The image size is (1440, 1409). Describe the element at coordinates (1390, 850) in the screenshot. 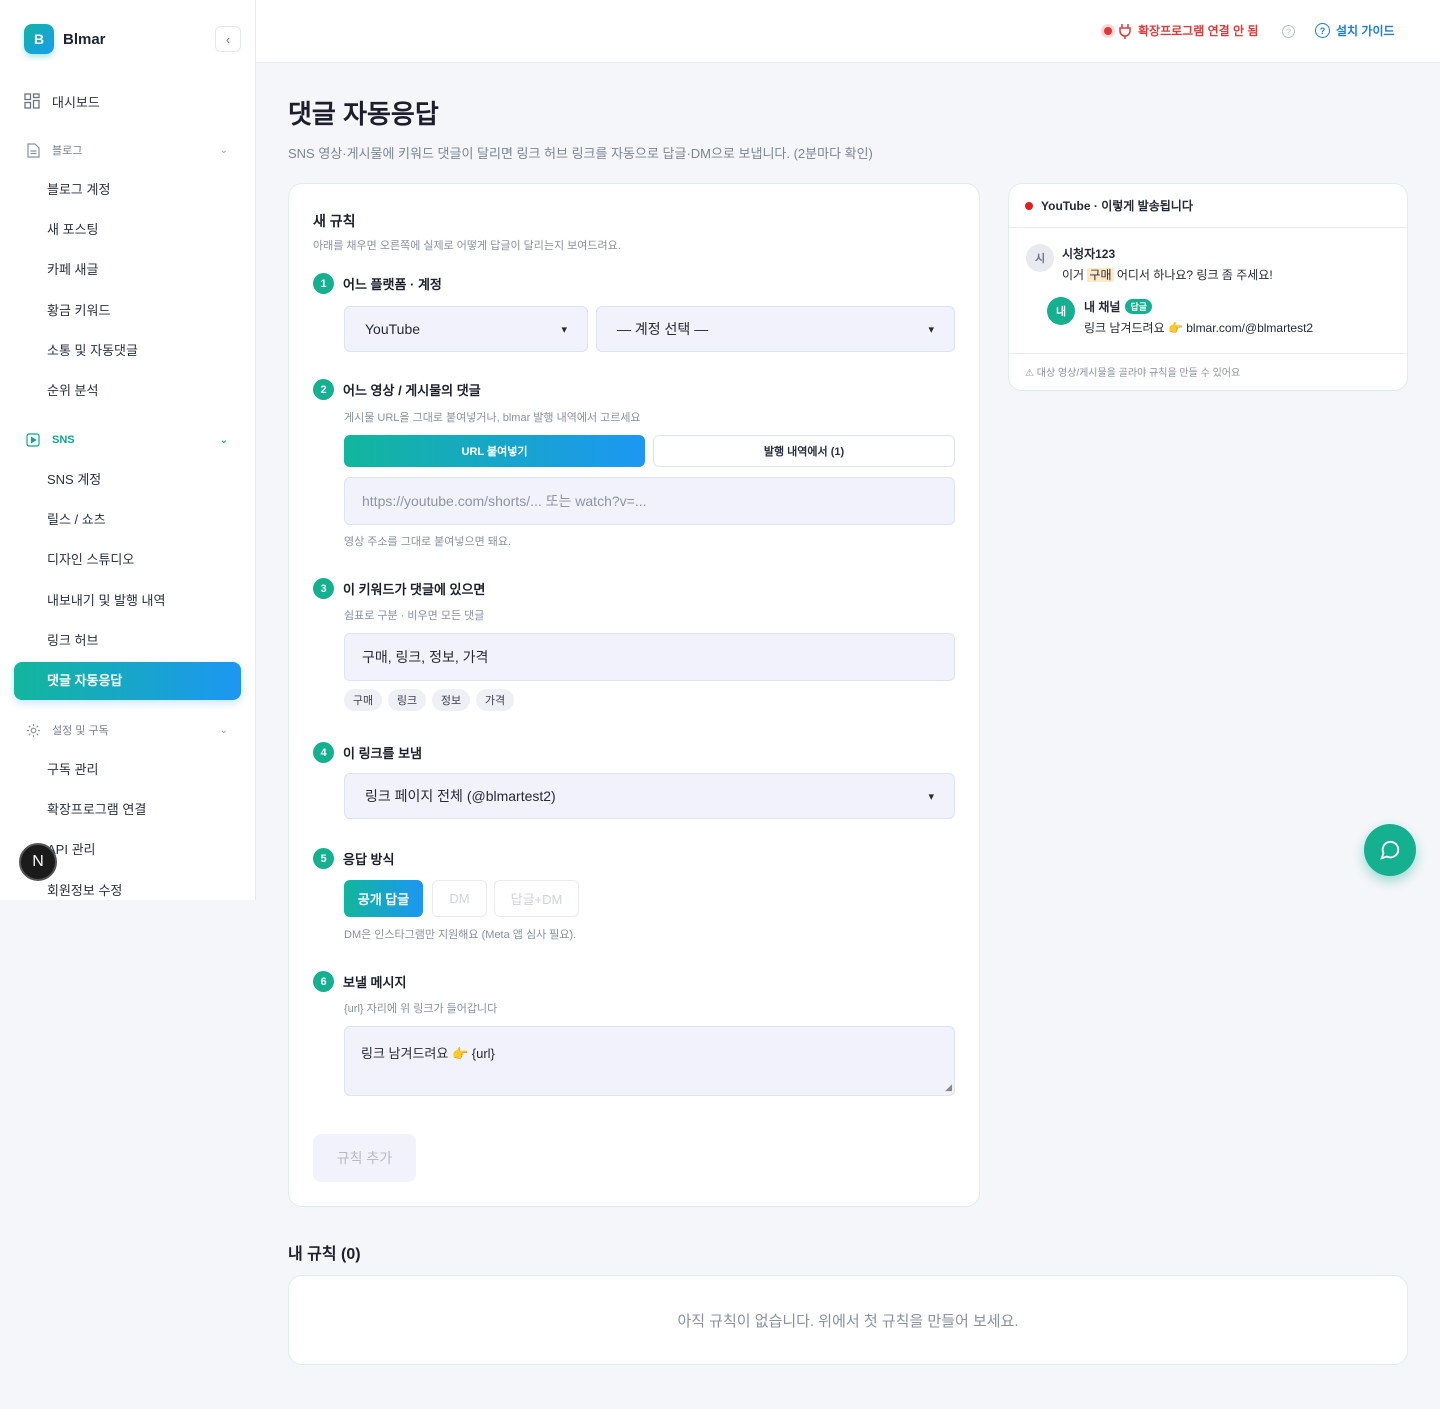

I see `chat-button` at that location.